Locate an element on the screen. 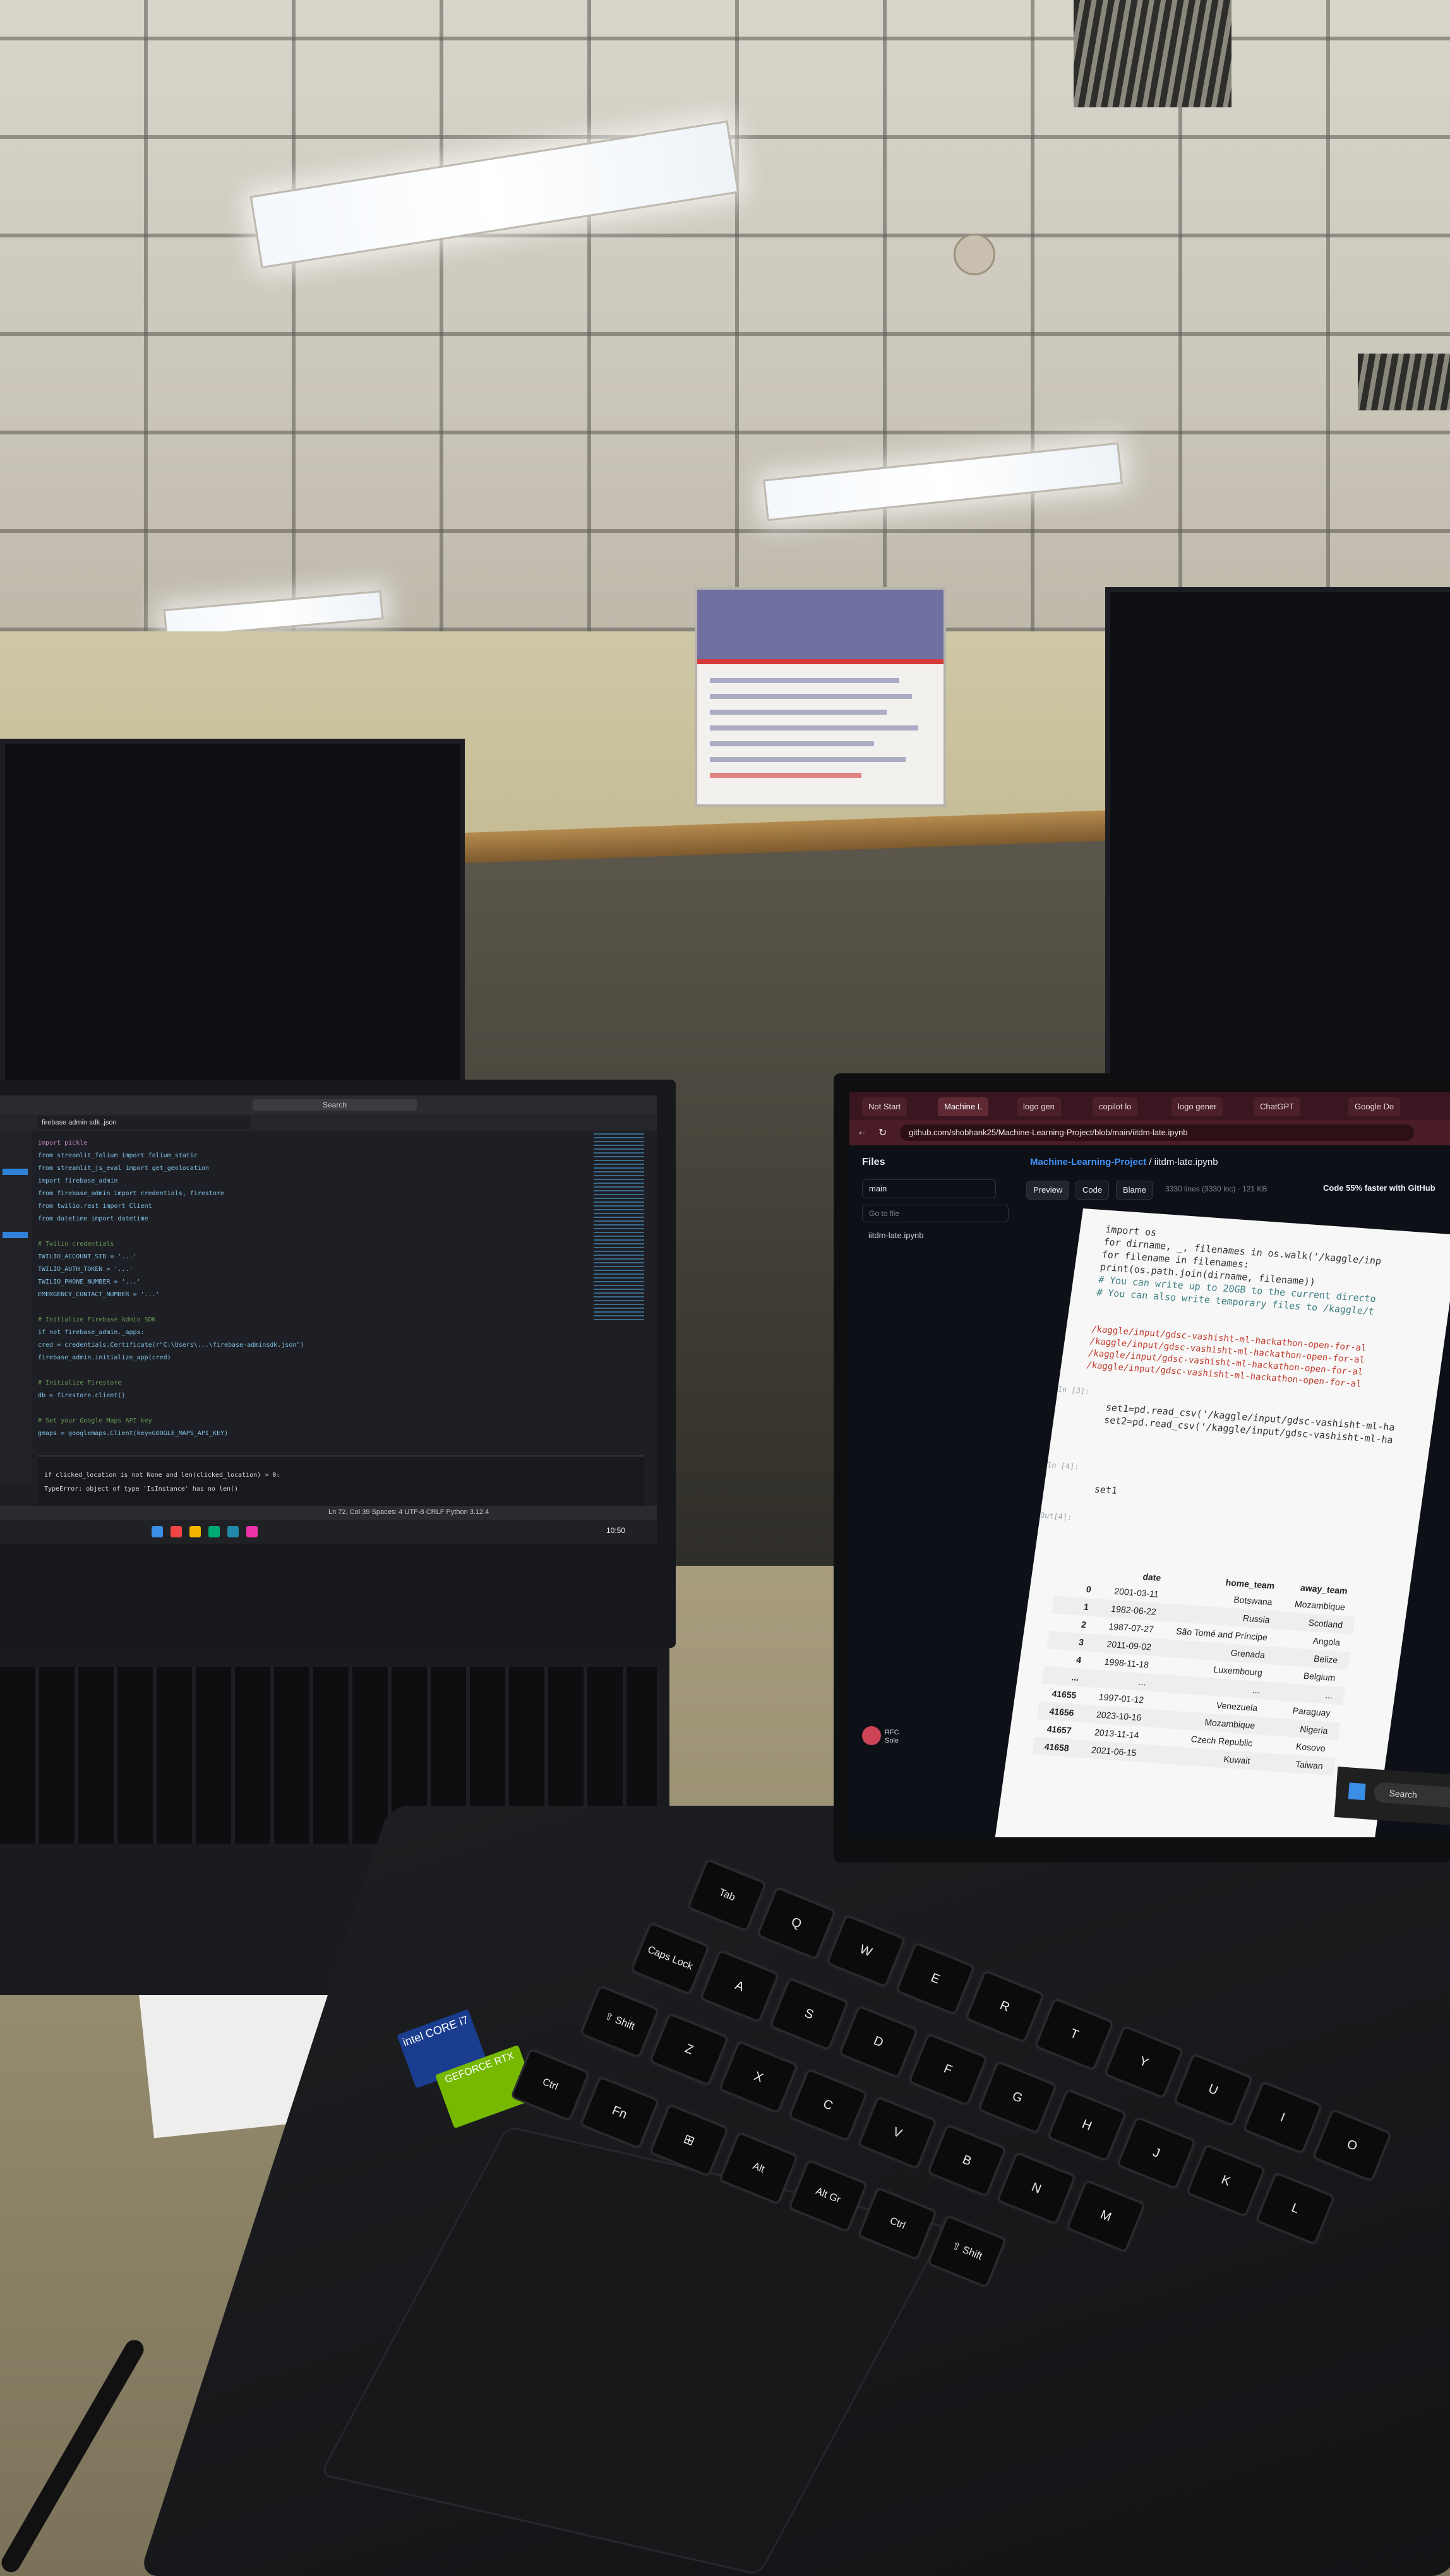 The width and height of the screenshot is (1450, 2576). vscode-titlebar: Search is located at coordinates (328, 1104).